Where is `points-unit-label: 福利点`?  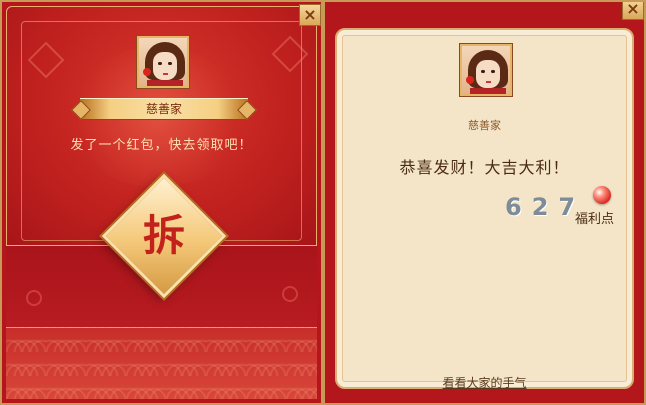 points-unit-label: 福利点 is located at coordinates (595, 219).